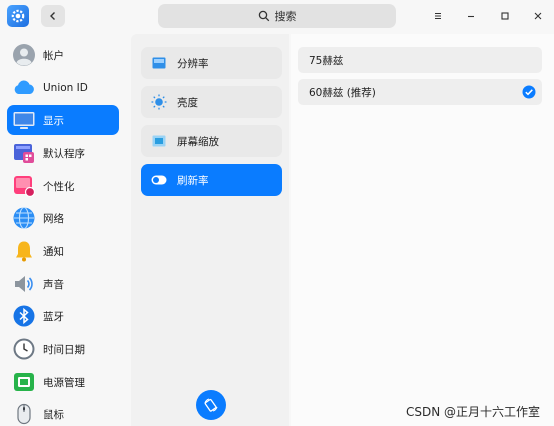 This screenshot has width=554, height=426. I want to click on sidebar-item-network: 网络, so click(63, 218).